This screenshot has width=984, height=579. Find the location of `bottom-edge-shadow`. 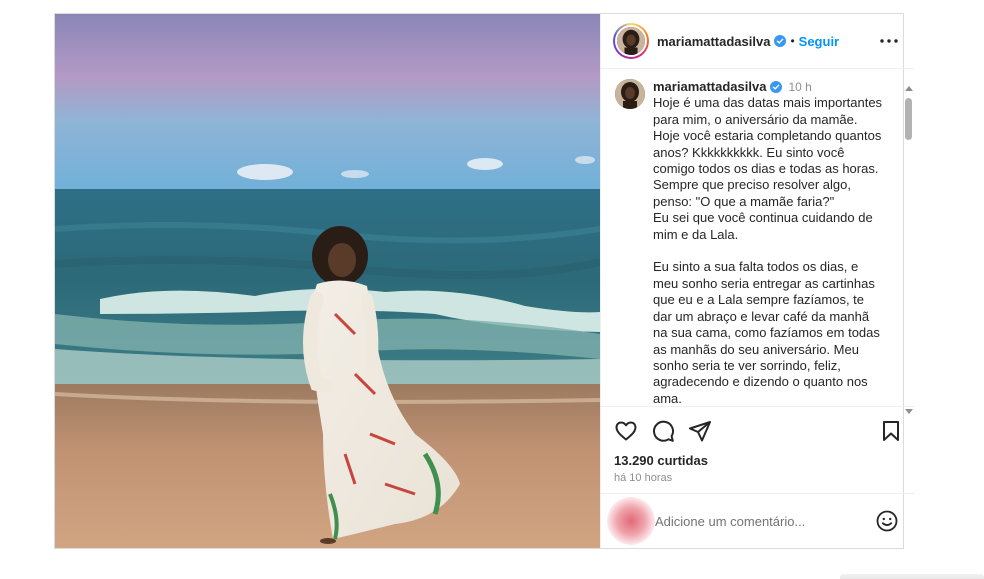

bottom-edge-shadow is located at coordinates (912, 576).